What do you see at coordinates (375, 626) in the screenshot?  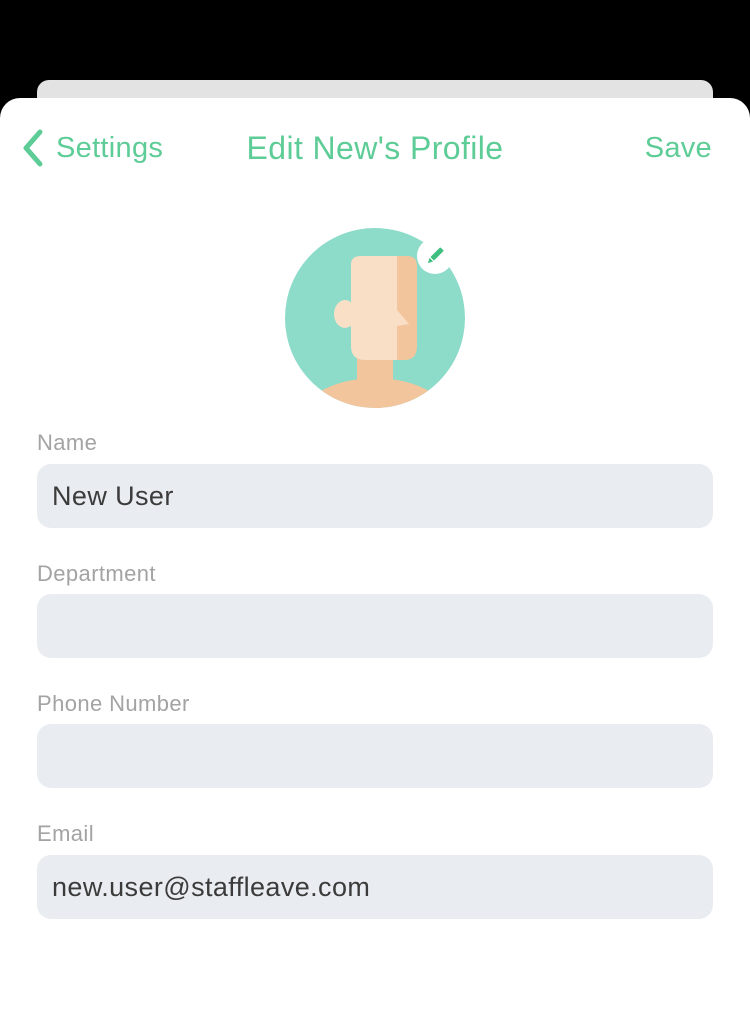 I see `department-field` at bounding box center [375, 626].